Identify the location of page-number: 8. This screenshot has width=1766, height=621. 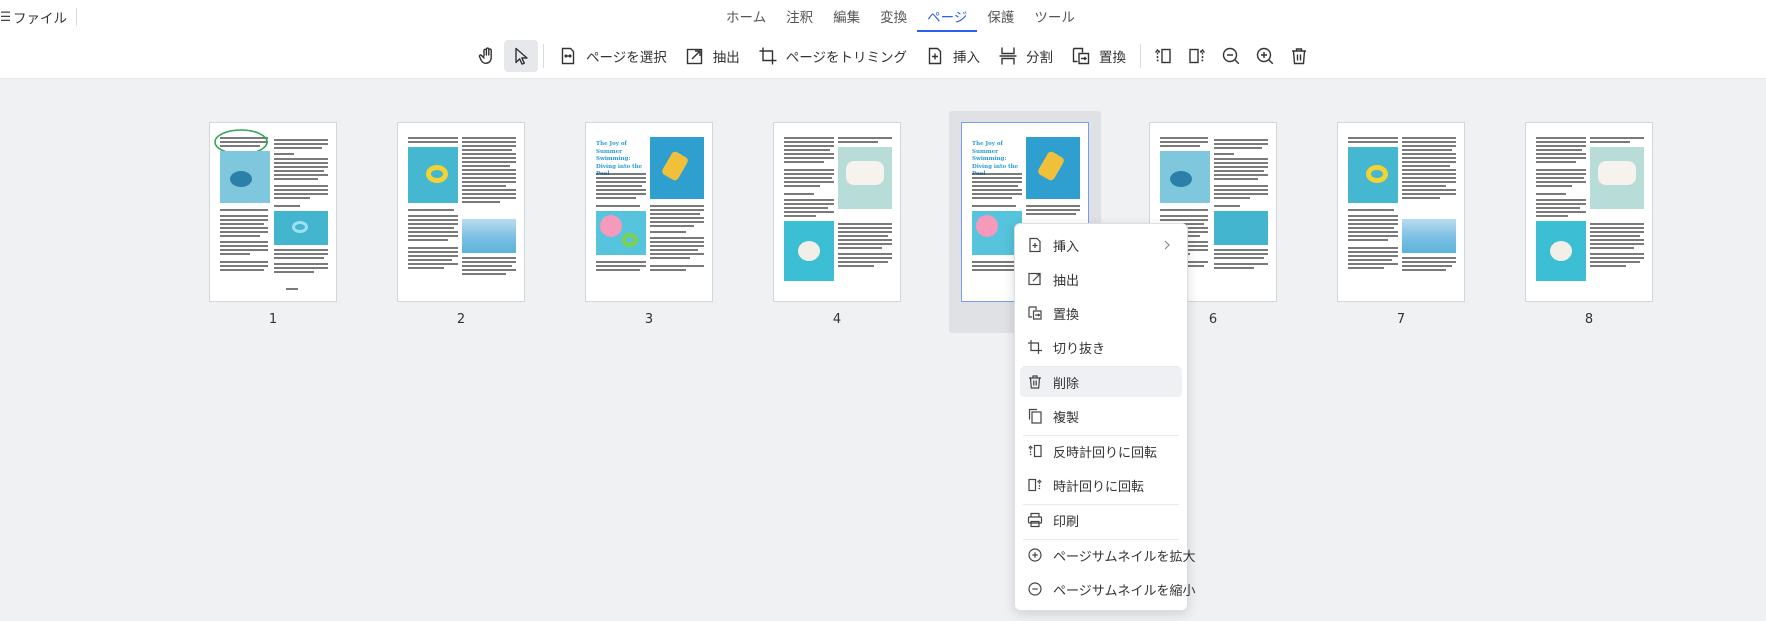
(1589, 319).